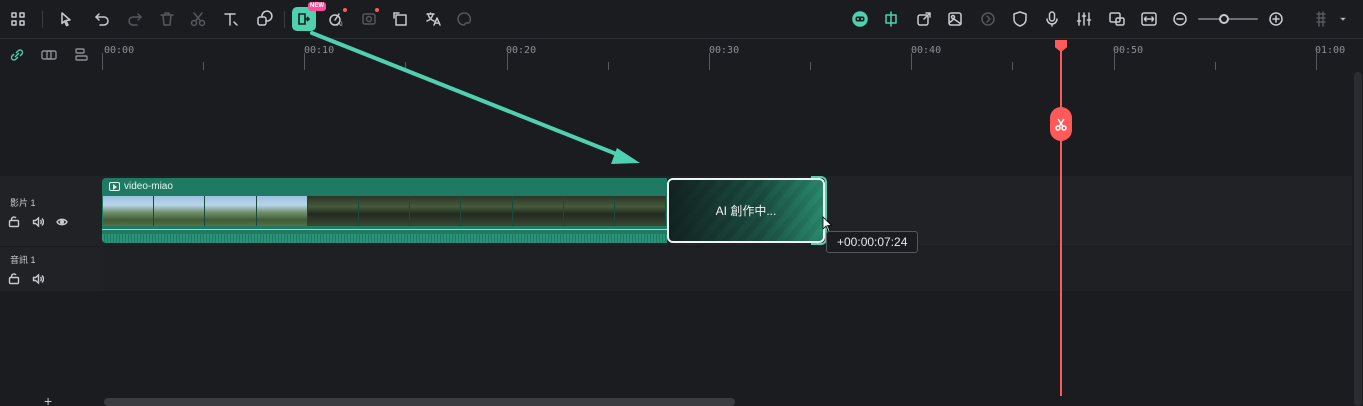  Describe the element at coordinates (1061, 218) in the screenshot. I see `playhead` at that location.